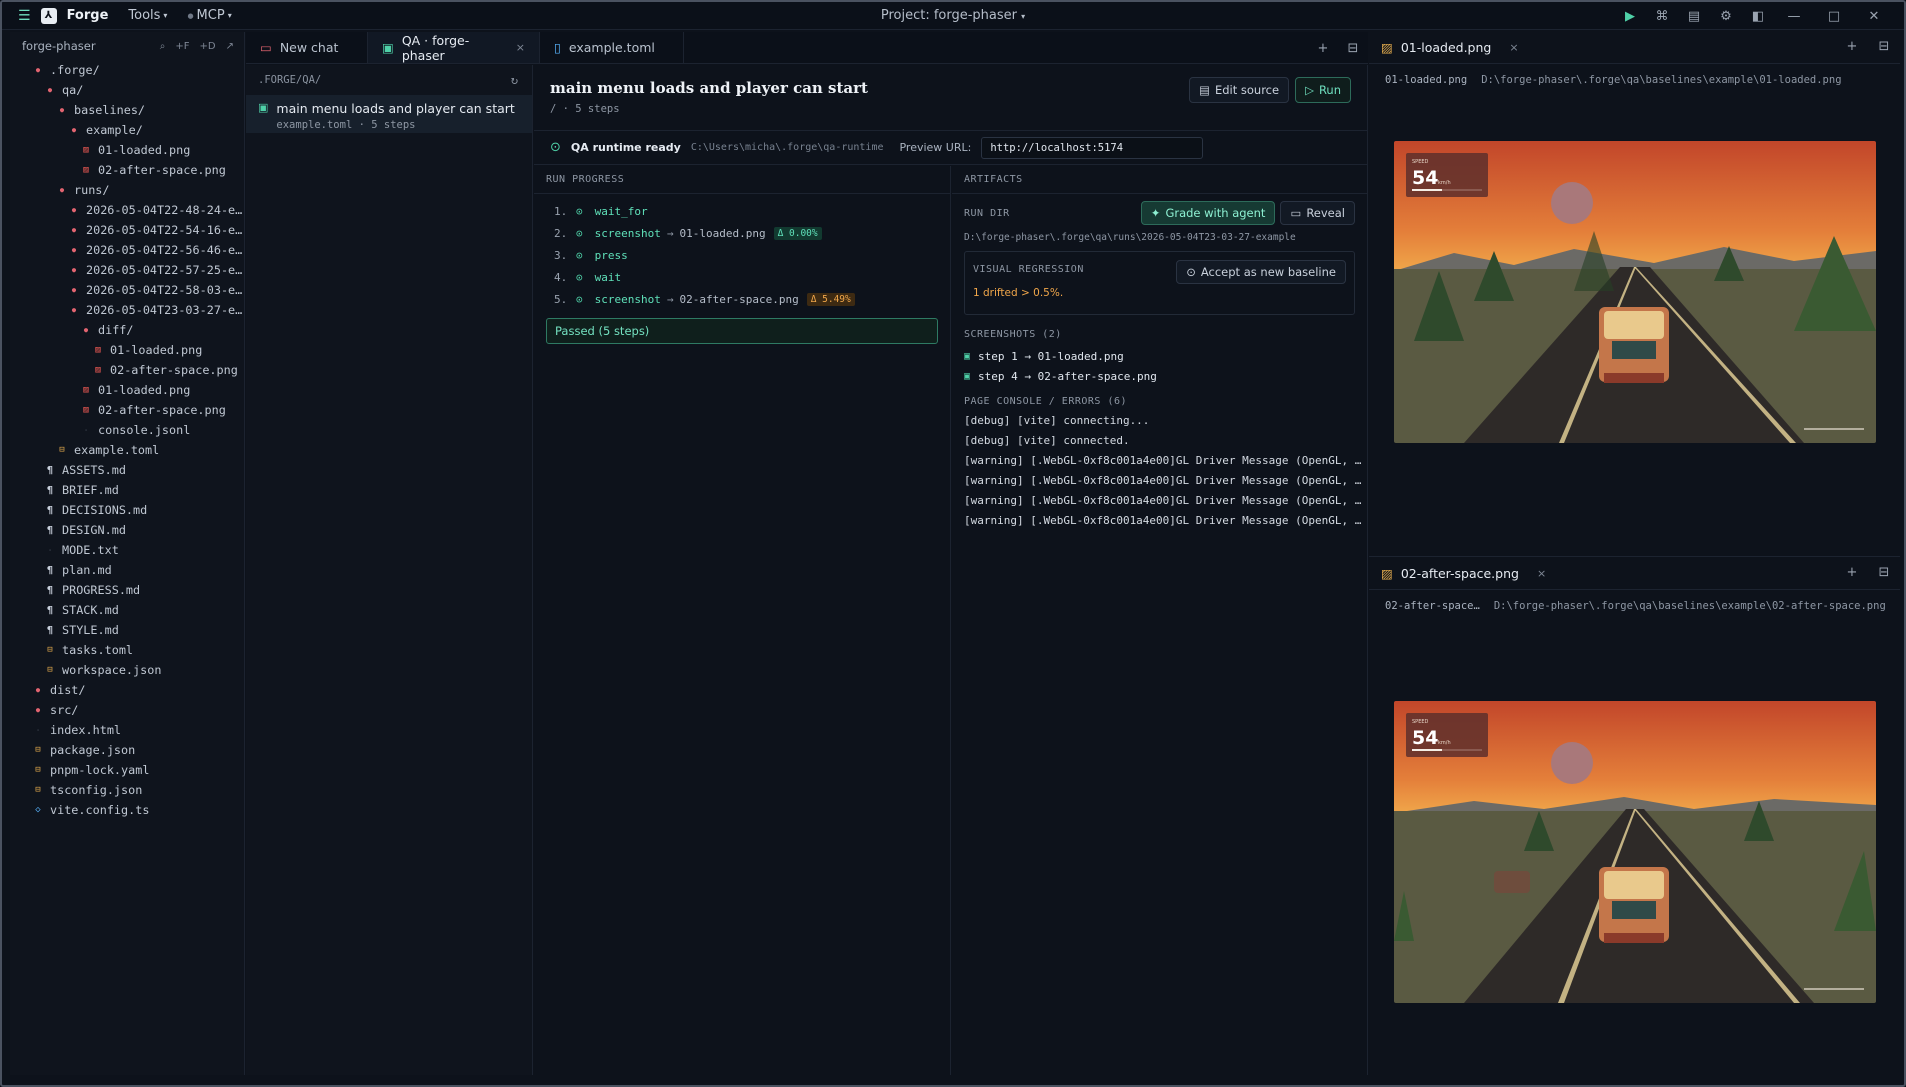  What do you see at coordinates (127, 610) in the screenshot?
I see `tree-item: ¶ STACK.md` at bounding box center [127, 610].